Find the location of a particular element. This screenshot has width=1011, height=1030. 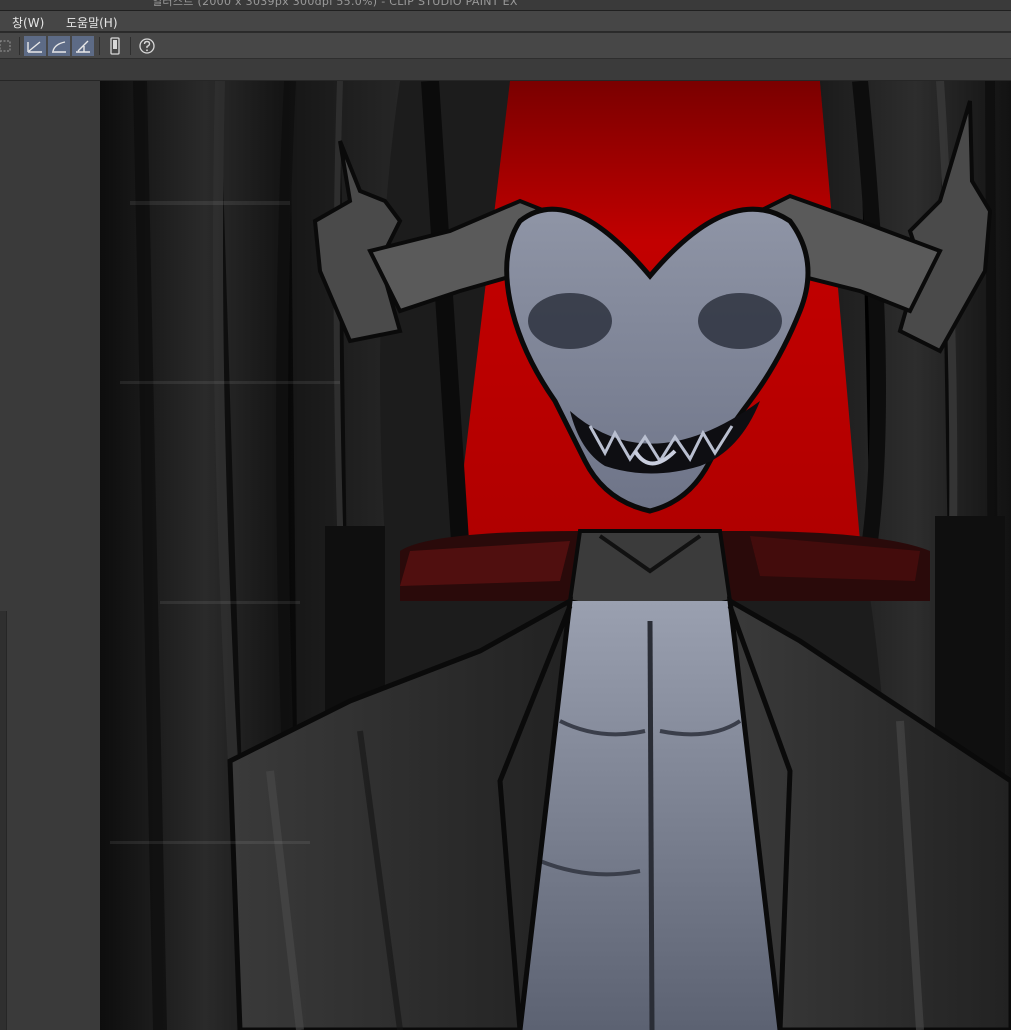

tool-property-bar is located at coordinates (505, 70).